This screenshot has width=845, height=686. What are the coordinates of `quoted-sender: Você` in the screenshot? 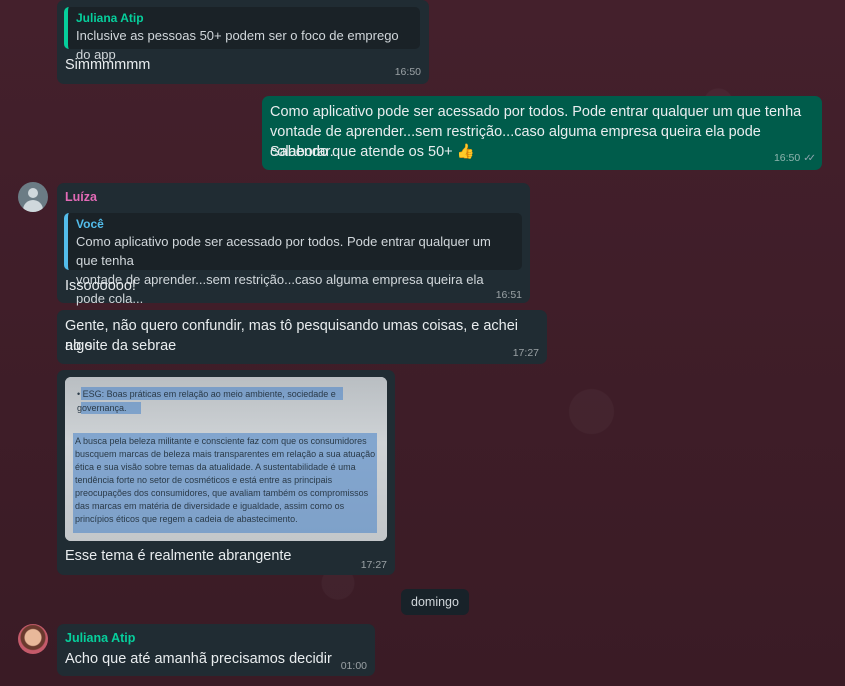 It's located at (90, 224).